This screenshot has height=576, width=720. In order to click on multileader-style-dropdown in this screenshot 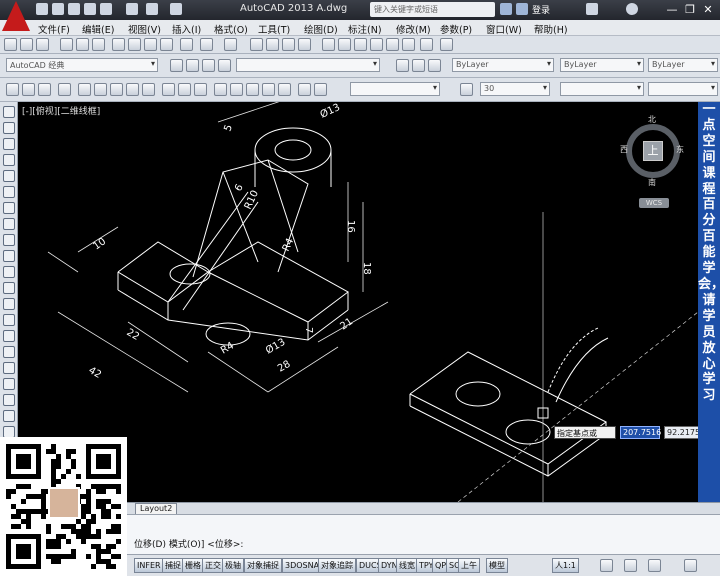, I will do `click(683, 89)`.